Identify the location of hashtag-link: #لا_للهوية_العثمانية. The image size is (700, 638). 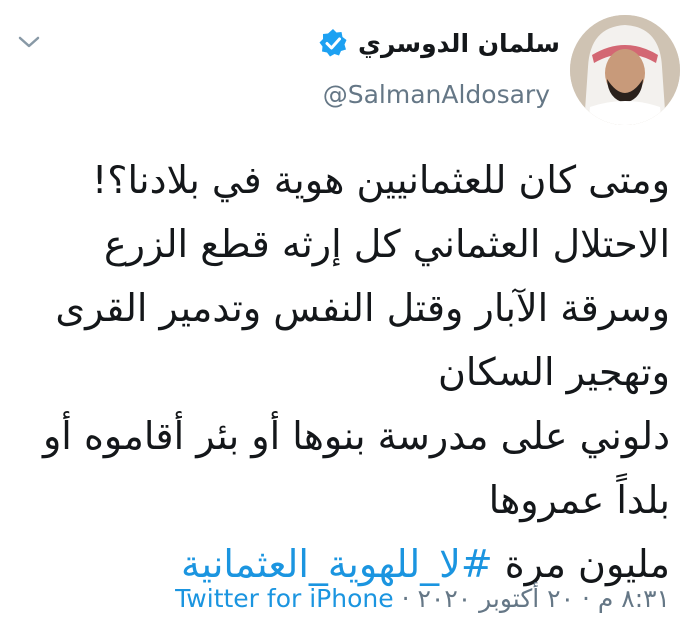
(337, 564).